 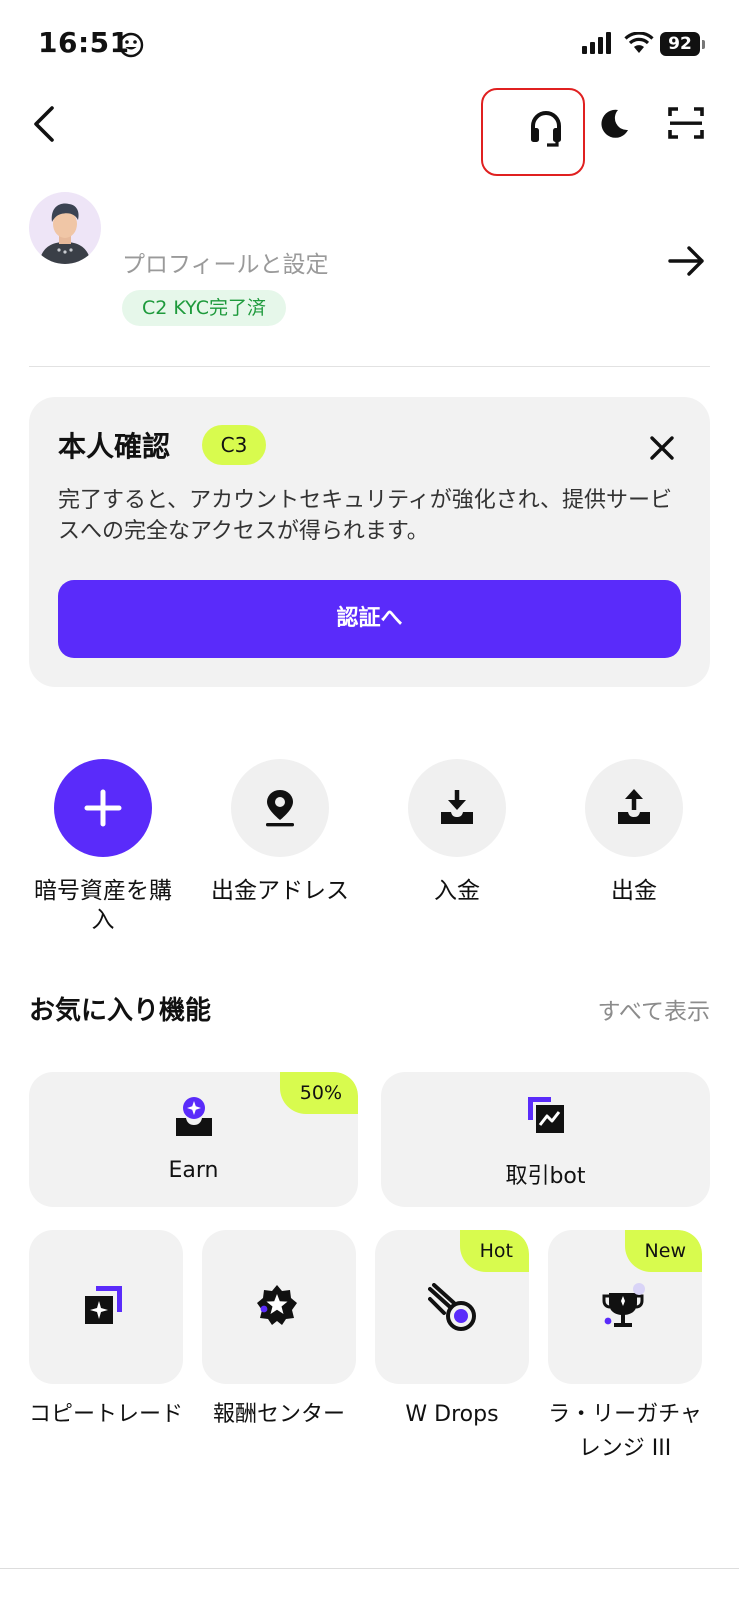 I want to click on signal-icon, so click(x=596, y=43).